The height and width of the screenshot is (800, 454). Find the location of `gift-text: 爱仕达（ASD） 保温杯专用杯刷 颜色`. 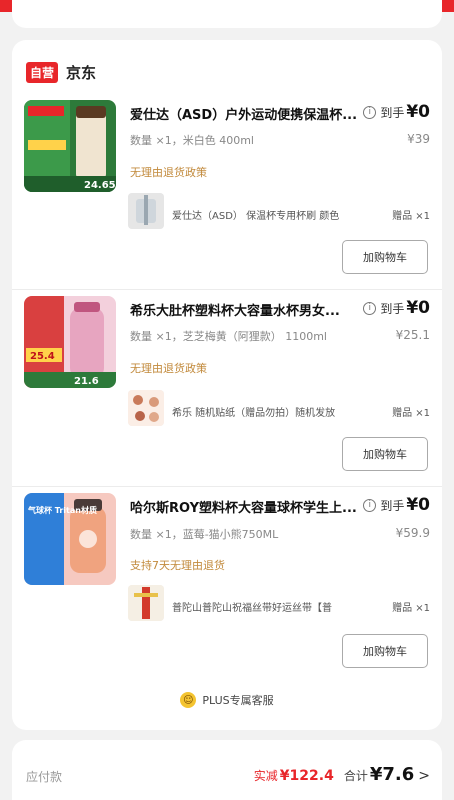

gift-text: 爱仕达（ASD） 保温杯专用杯刷 颜色 is located at coordinates (272, 214).